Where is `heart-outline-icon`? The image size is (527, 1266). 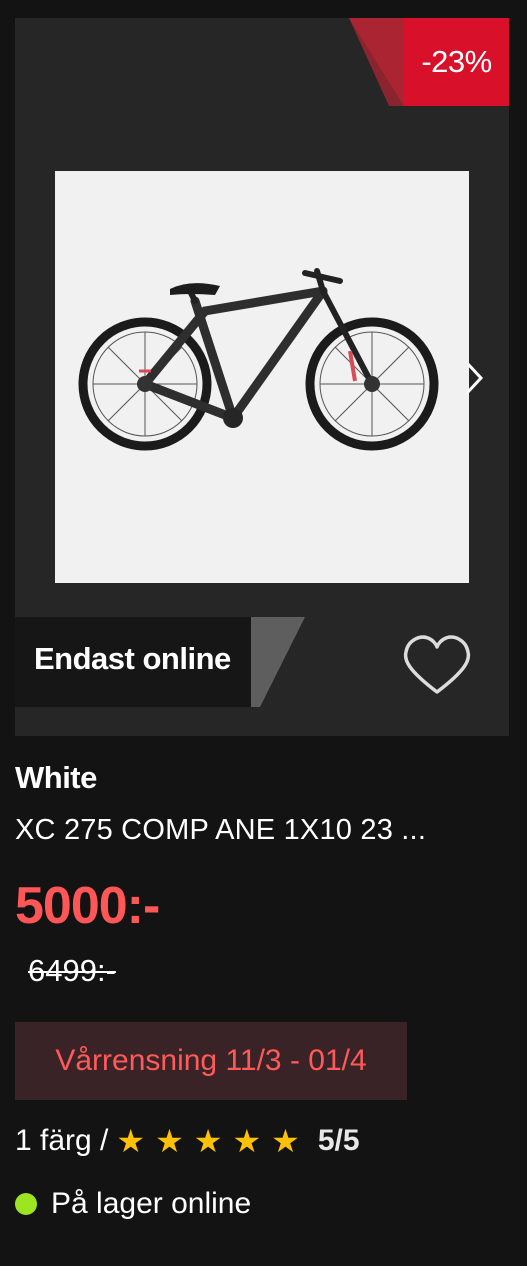 heart-outline-icon is located at coordinates (437, 664).